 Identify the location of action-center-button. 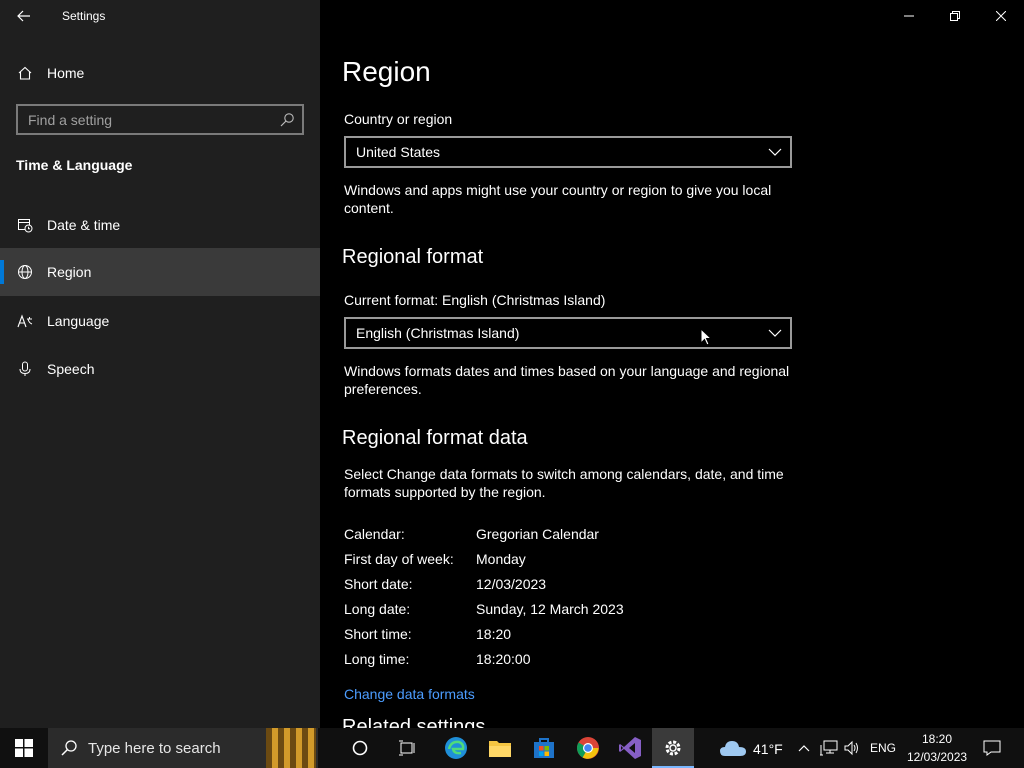
(992, 748).